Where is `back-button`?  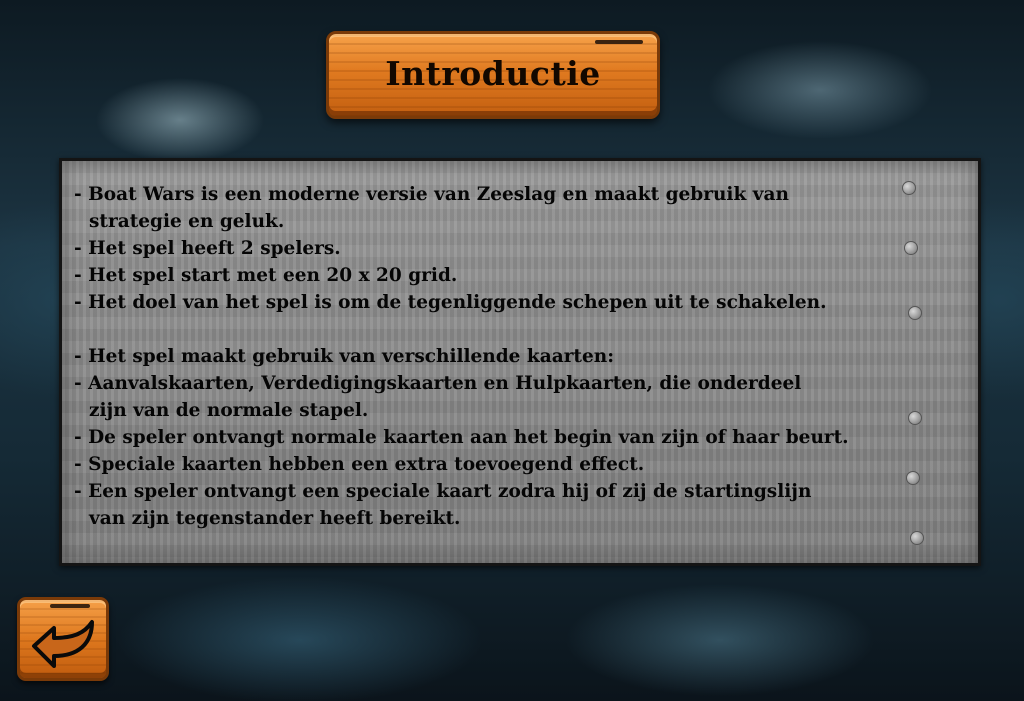 back-button is located at coordinates (63, 639).